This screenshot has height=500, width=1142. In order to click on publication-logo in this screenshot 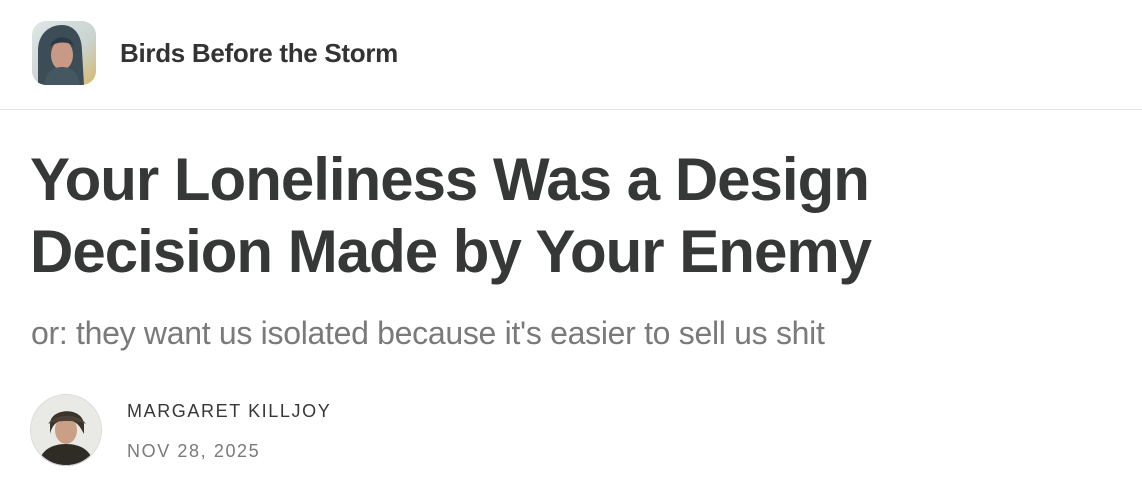, I will do `click(64, 53)`.